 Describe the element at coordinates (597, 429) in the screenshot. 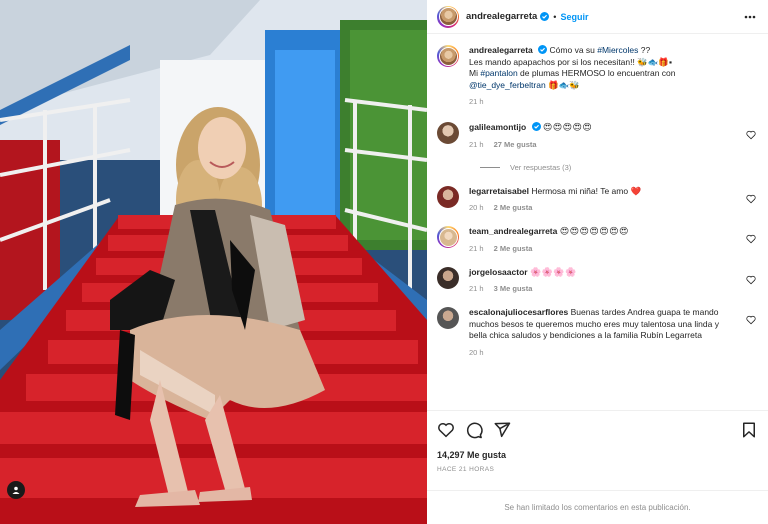

I see `post-actions` at that location.